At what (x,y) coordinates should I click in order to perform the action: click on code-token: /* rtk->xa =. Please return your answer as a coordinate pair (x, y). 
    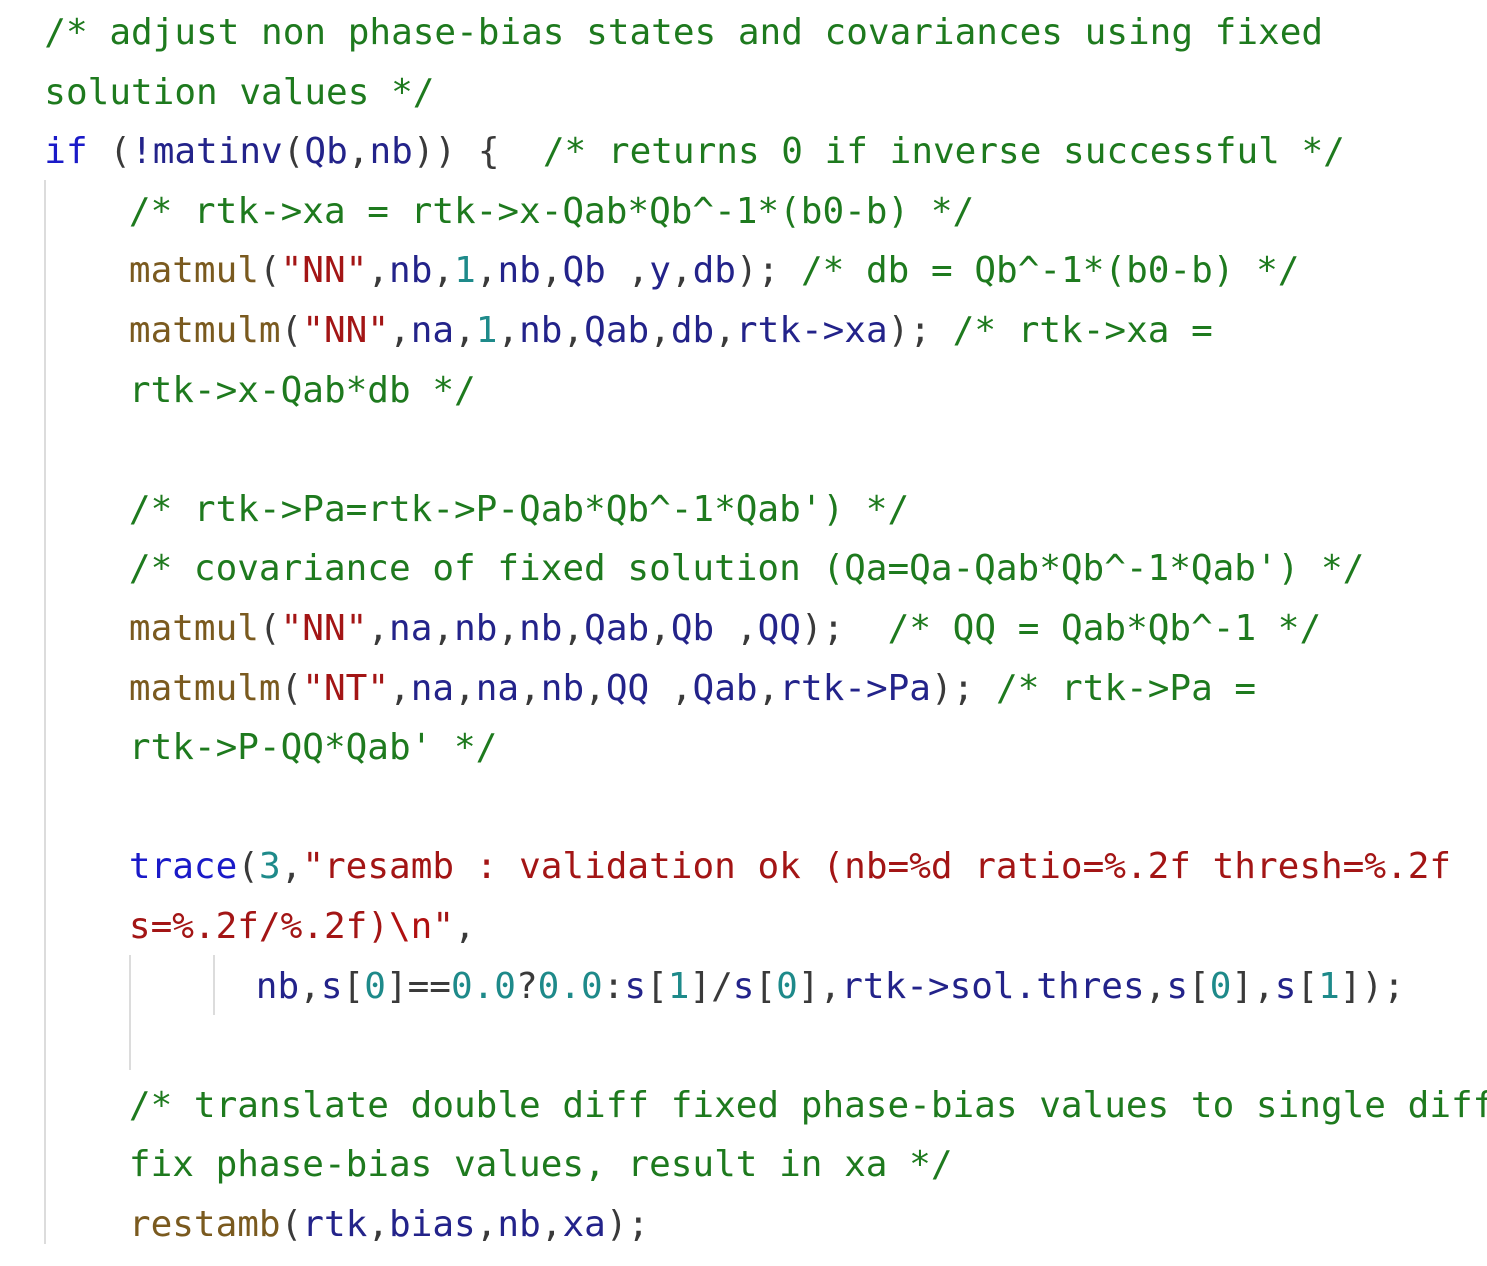
    Looking at the image, I should click on (1082, 330).